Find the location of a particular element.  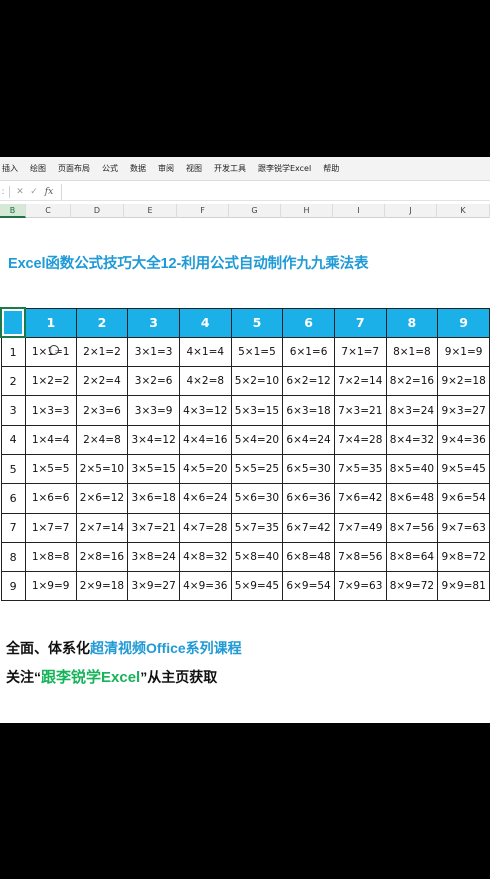

table-cell: 7×3=21 is located at coordinates (360, 410).